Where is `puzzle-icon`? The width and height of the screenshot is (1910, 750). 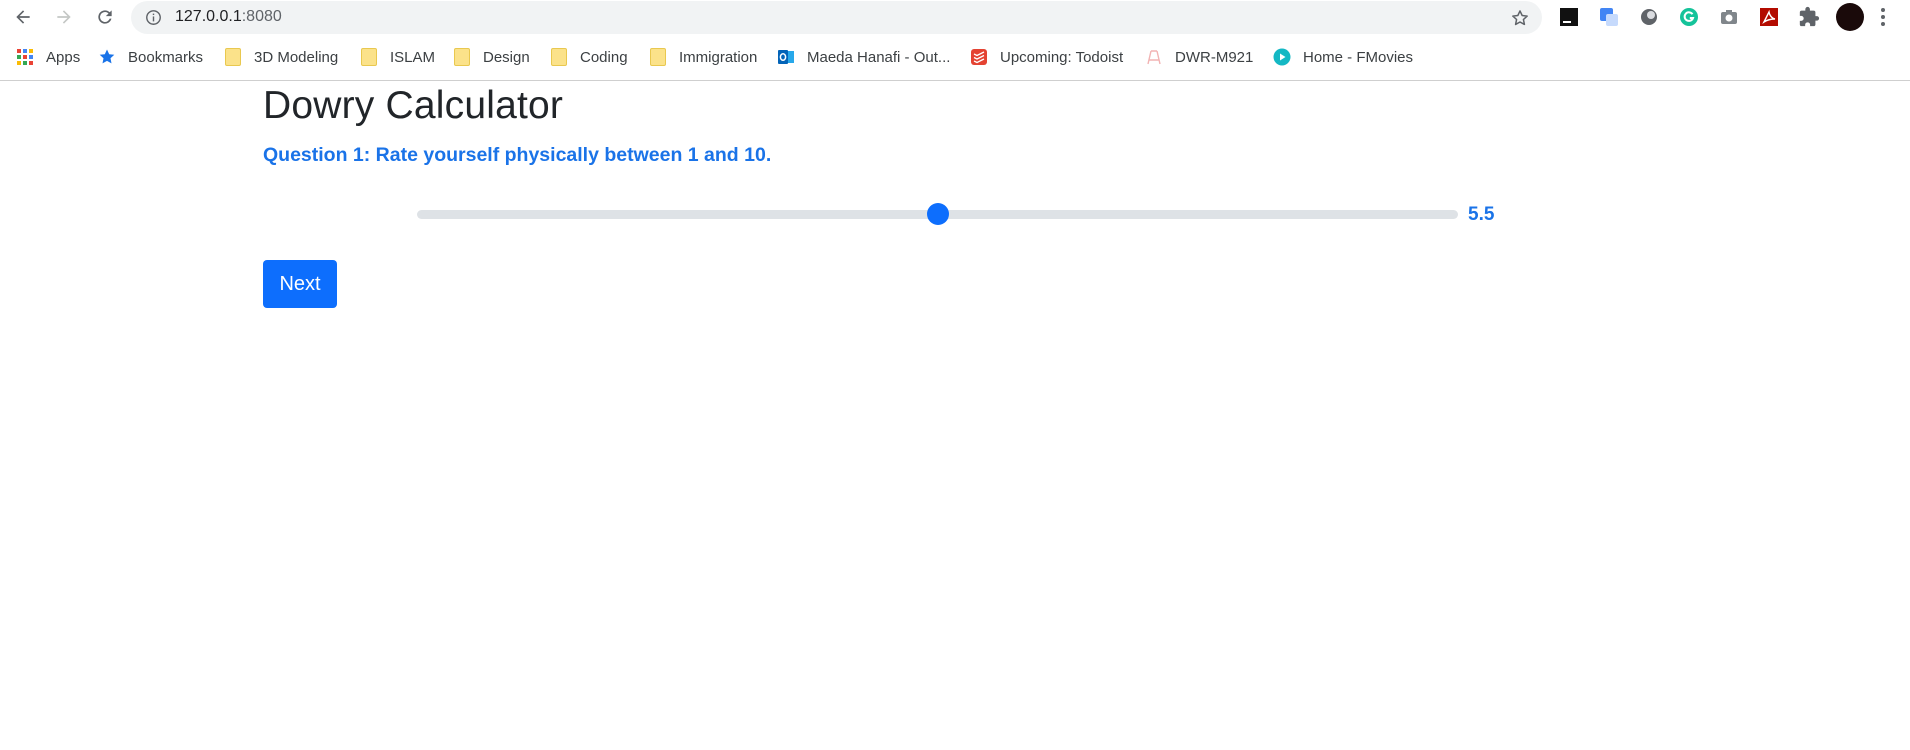 puzzle-icon is located at coordinates (1809, 17).